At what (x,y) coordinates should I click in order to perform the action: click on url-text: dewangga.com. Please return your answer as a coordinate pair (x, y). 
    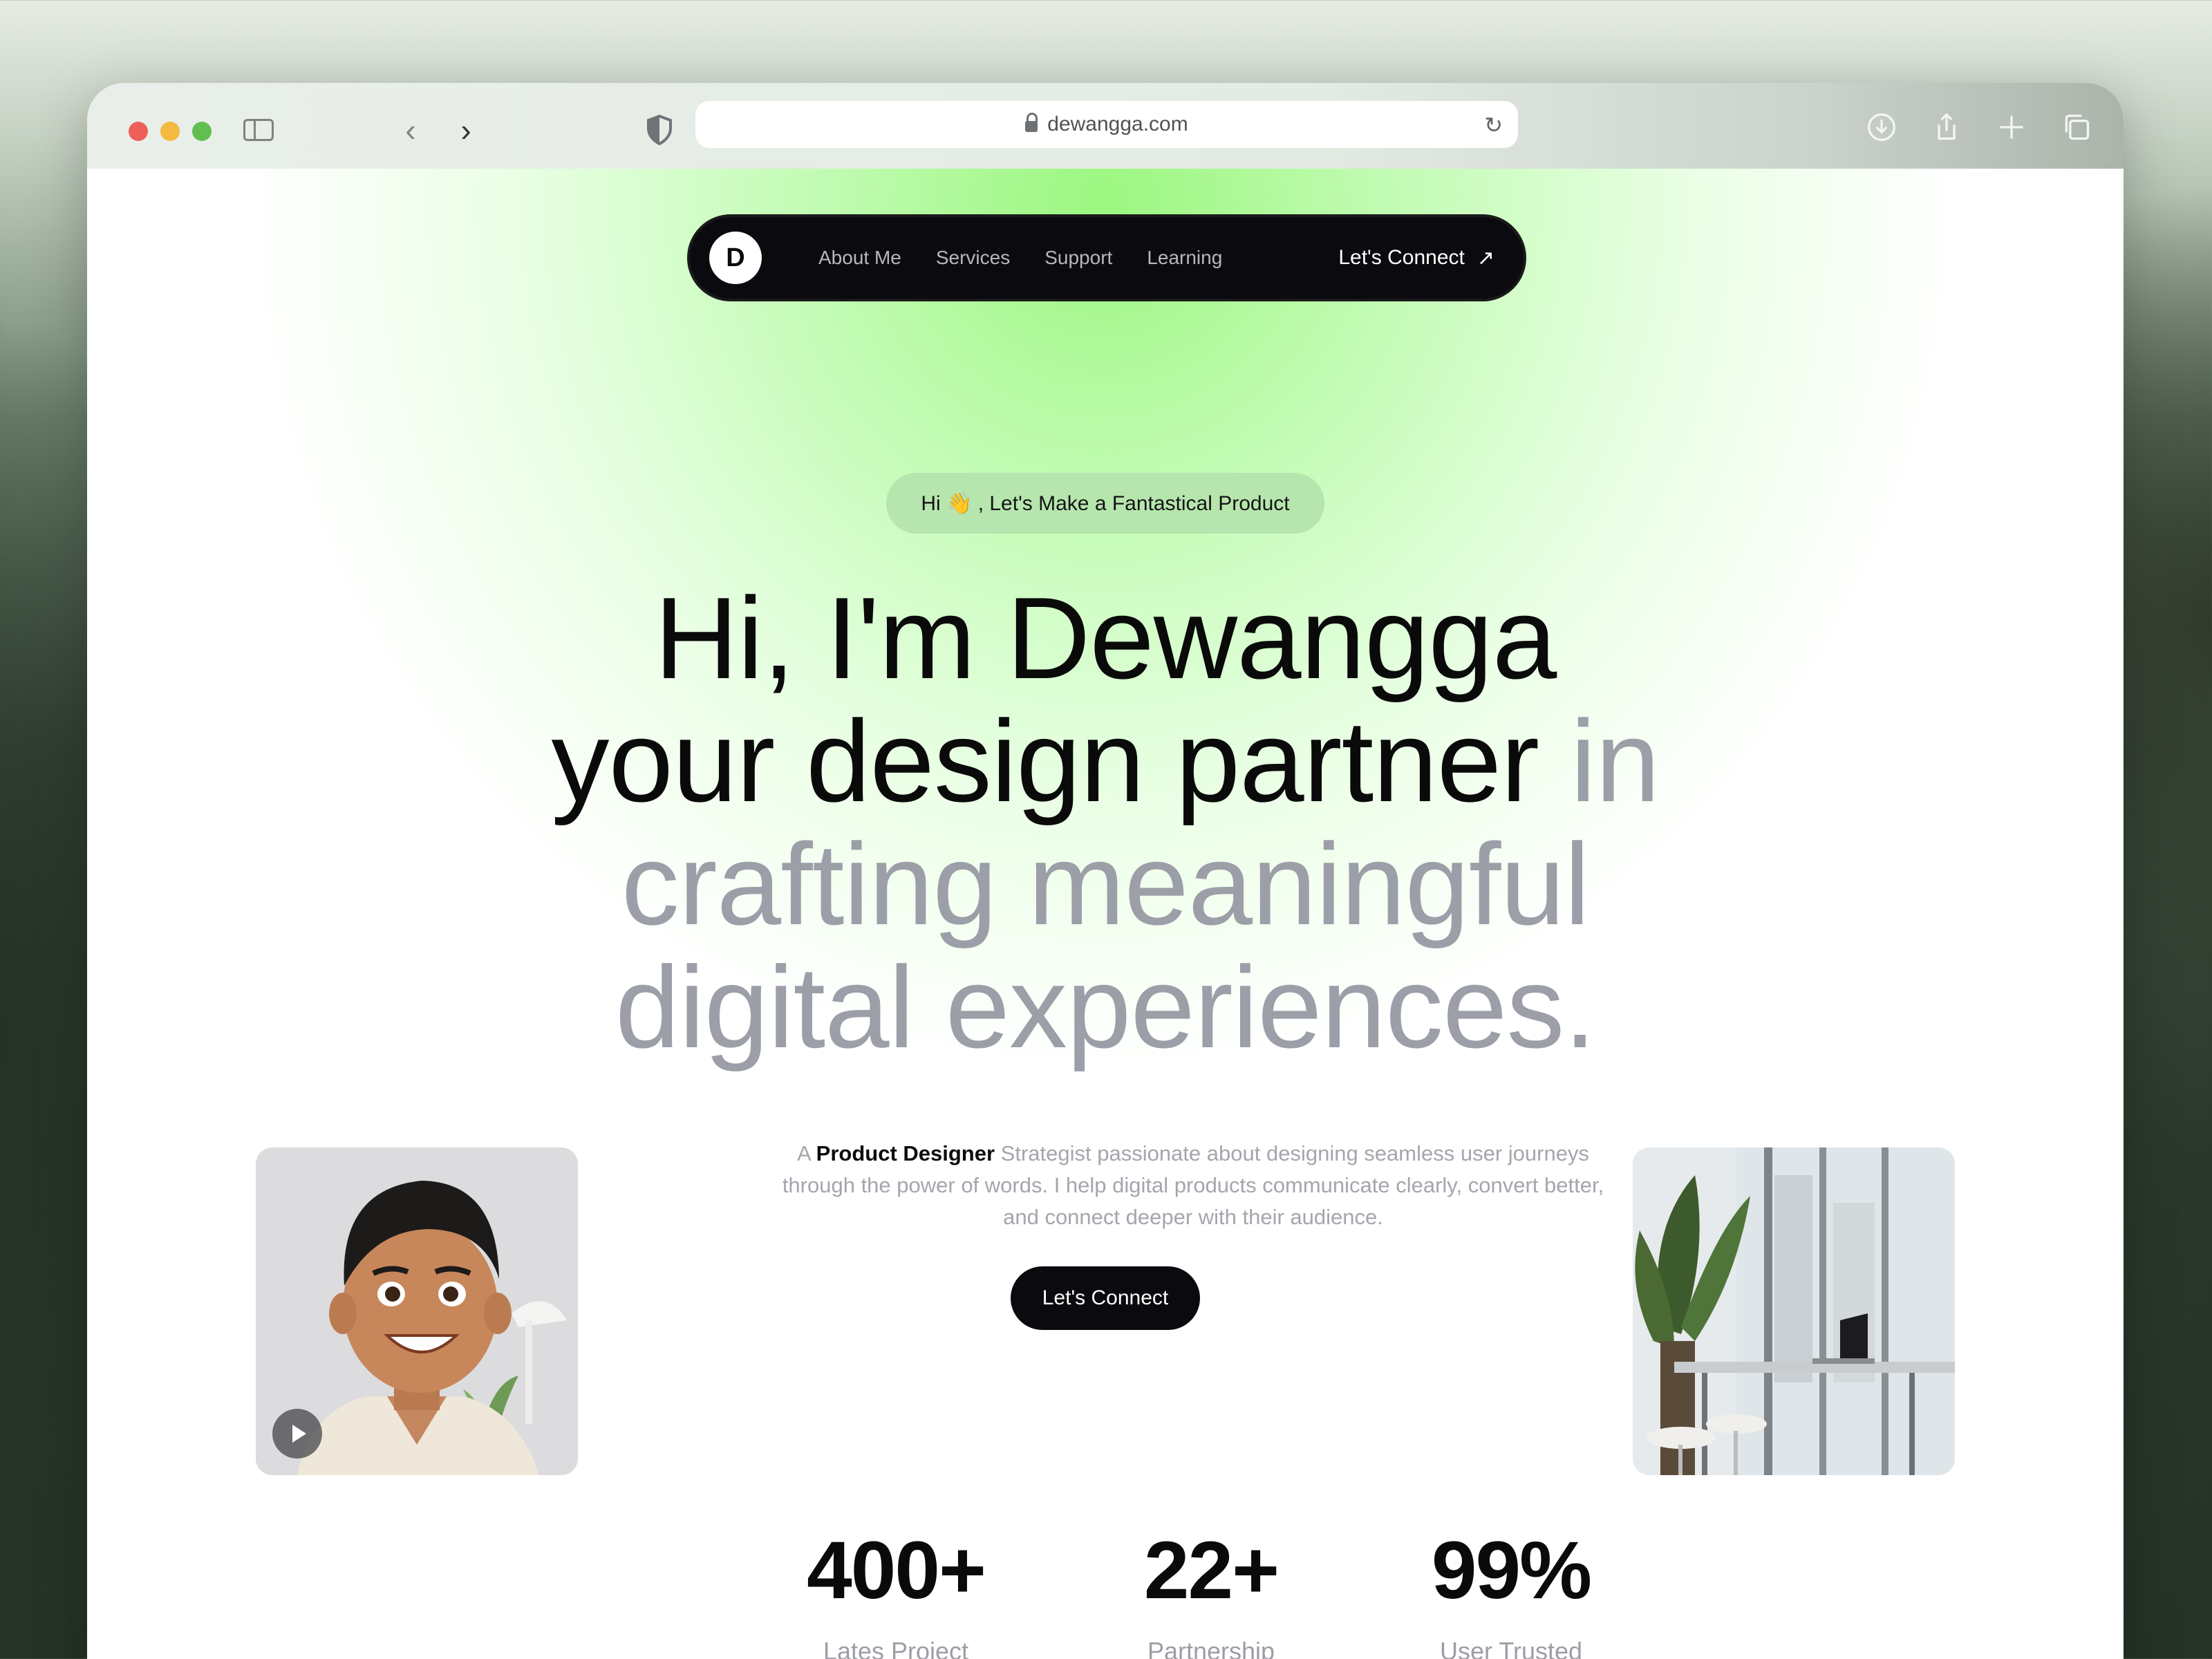
    Looking at the image, I should click on (1117, 124).